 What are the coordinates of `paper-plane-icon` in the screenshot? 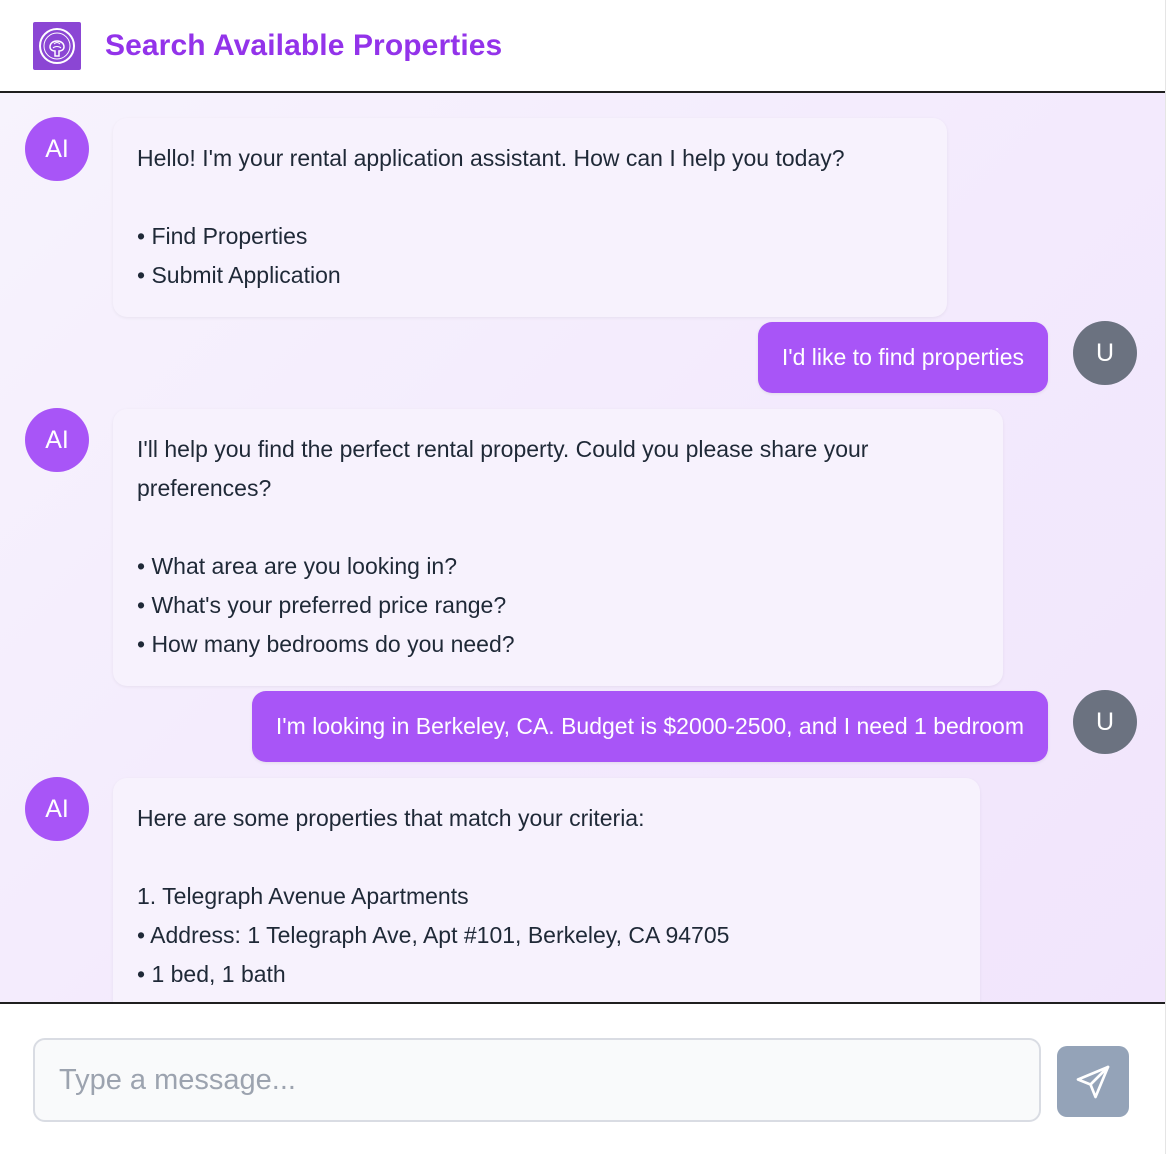 It's located at (1093, 1082).